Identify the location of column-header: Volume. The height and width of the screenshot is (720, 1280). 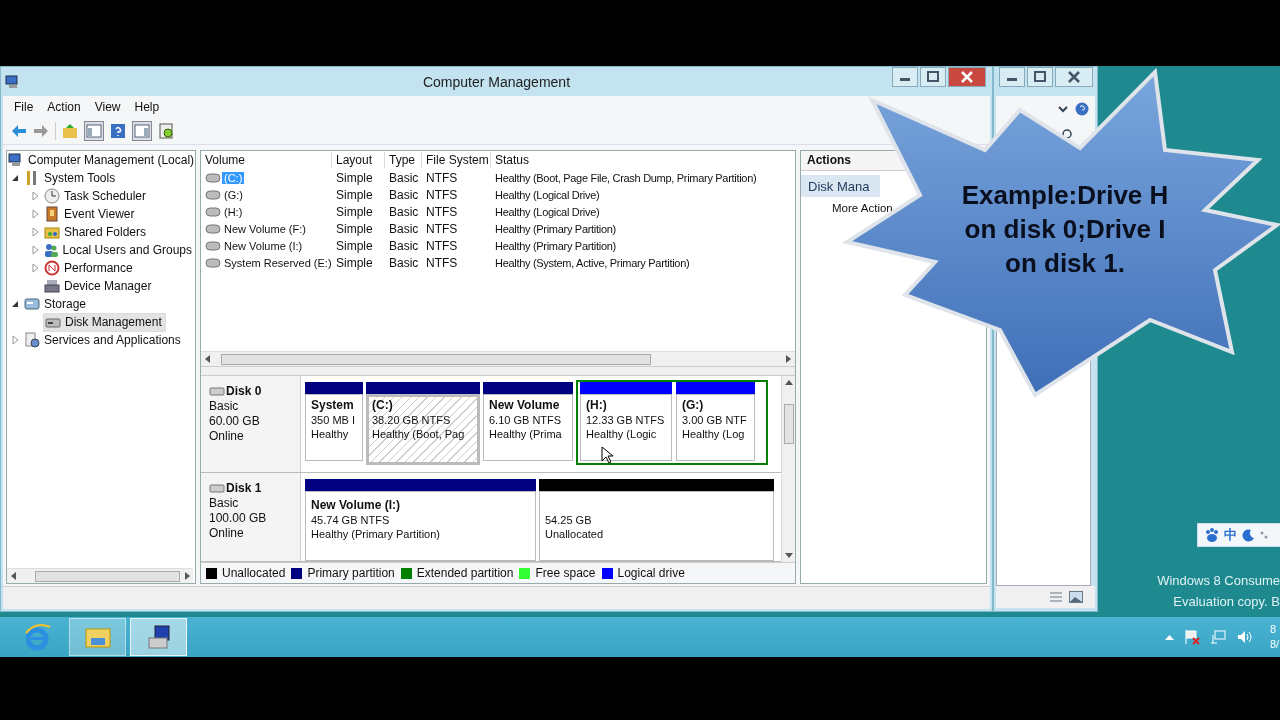
(266, 159).